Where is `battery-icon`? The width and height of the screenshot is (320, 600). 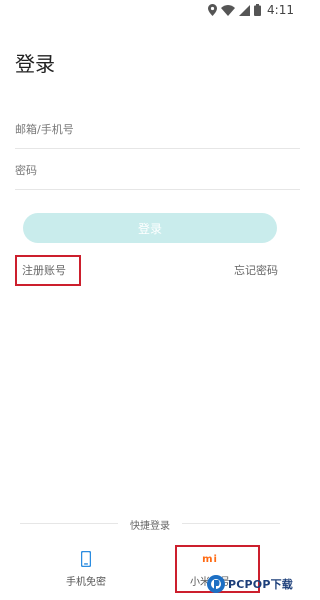
battery-icon is located at coordinates (258, 10).